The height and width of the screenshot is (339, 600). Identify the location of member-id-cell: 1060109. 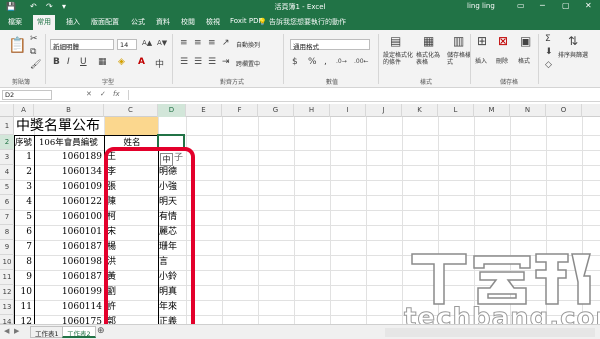
(69, 187).